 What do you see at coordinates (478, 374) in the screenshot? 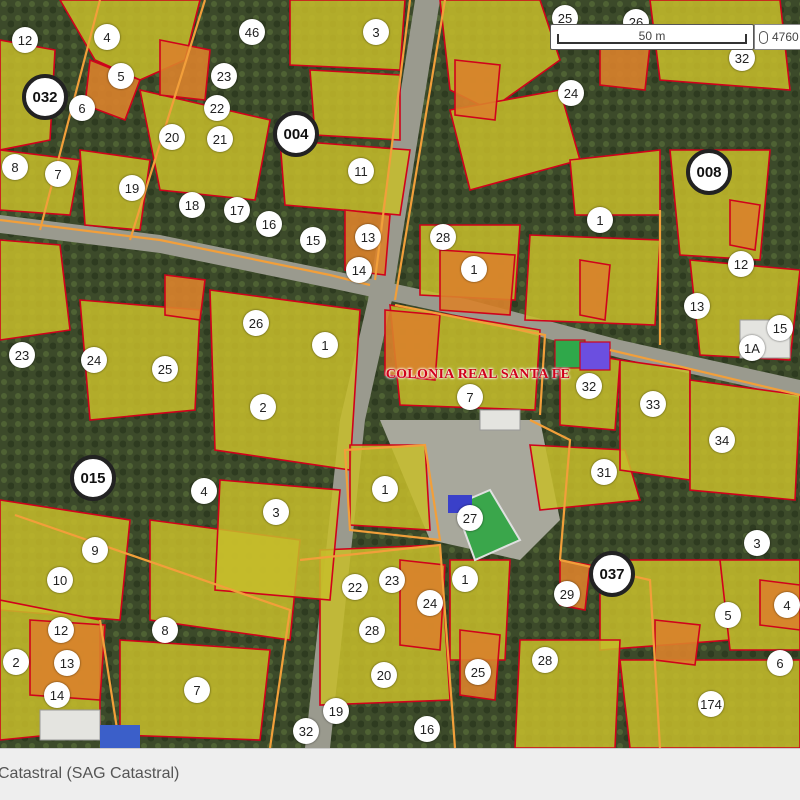
I see `neighborhood-label: COLONIA REAL SANTA FE` at bounding box center [478, 374].